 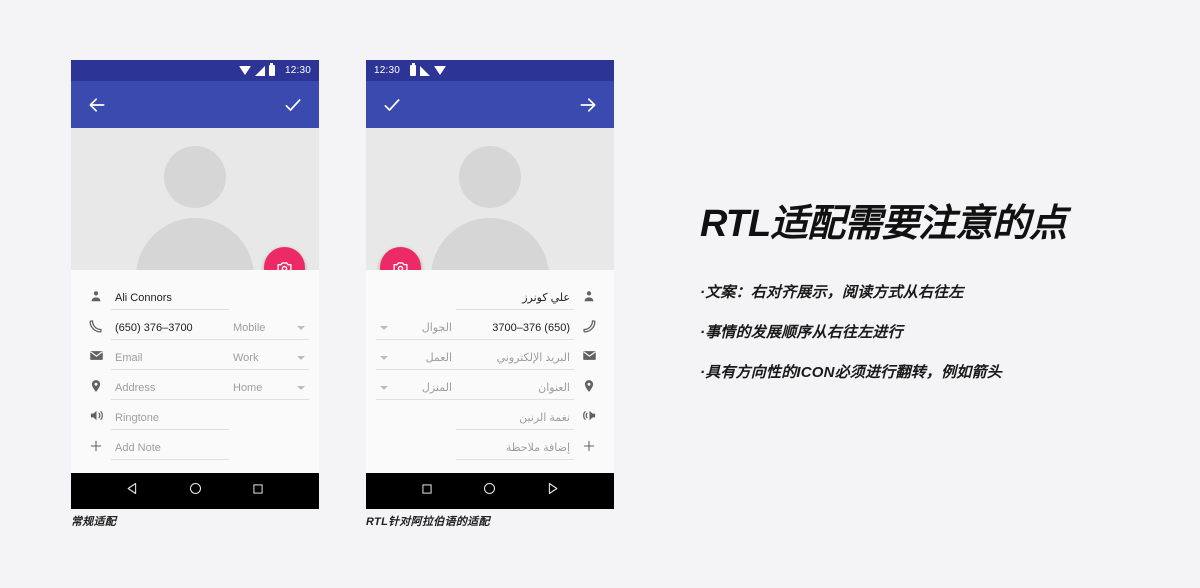 I want to click on ringtone-input-rtl: نغمة الرنين, so click(x=515, y=420).